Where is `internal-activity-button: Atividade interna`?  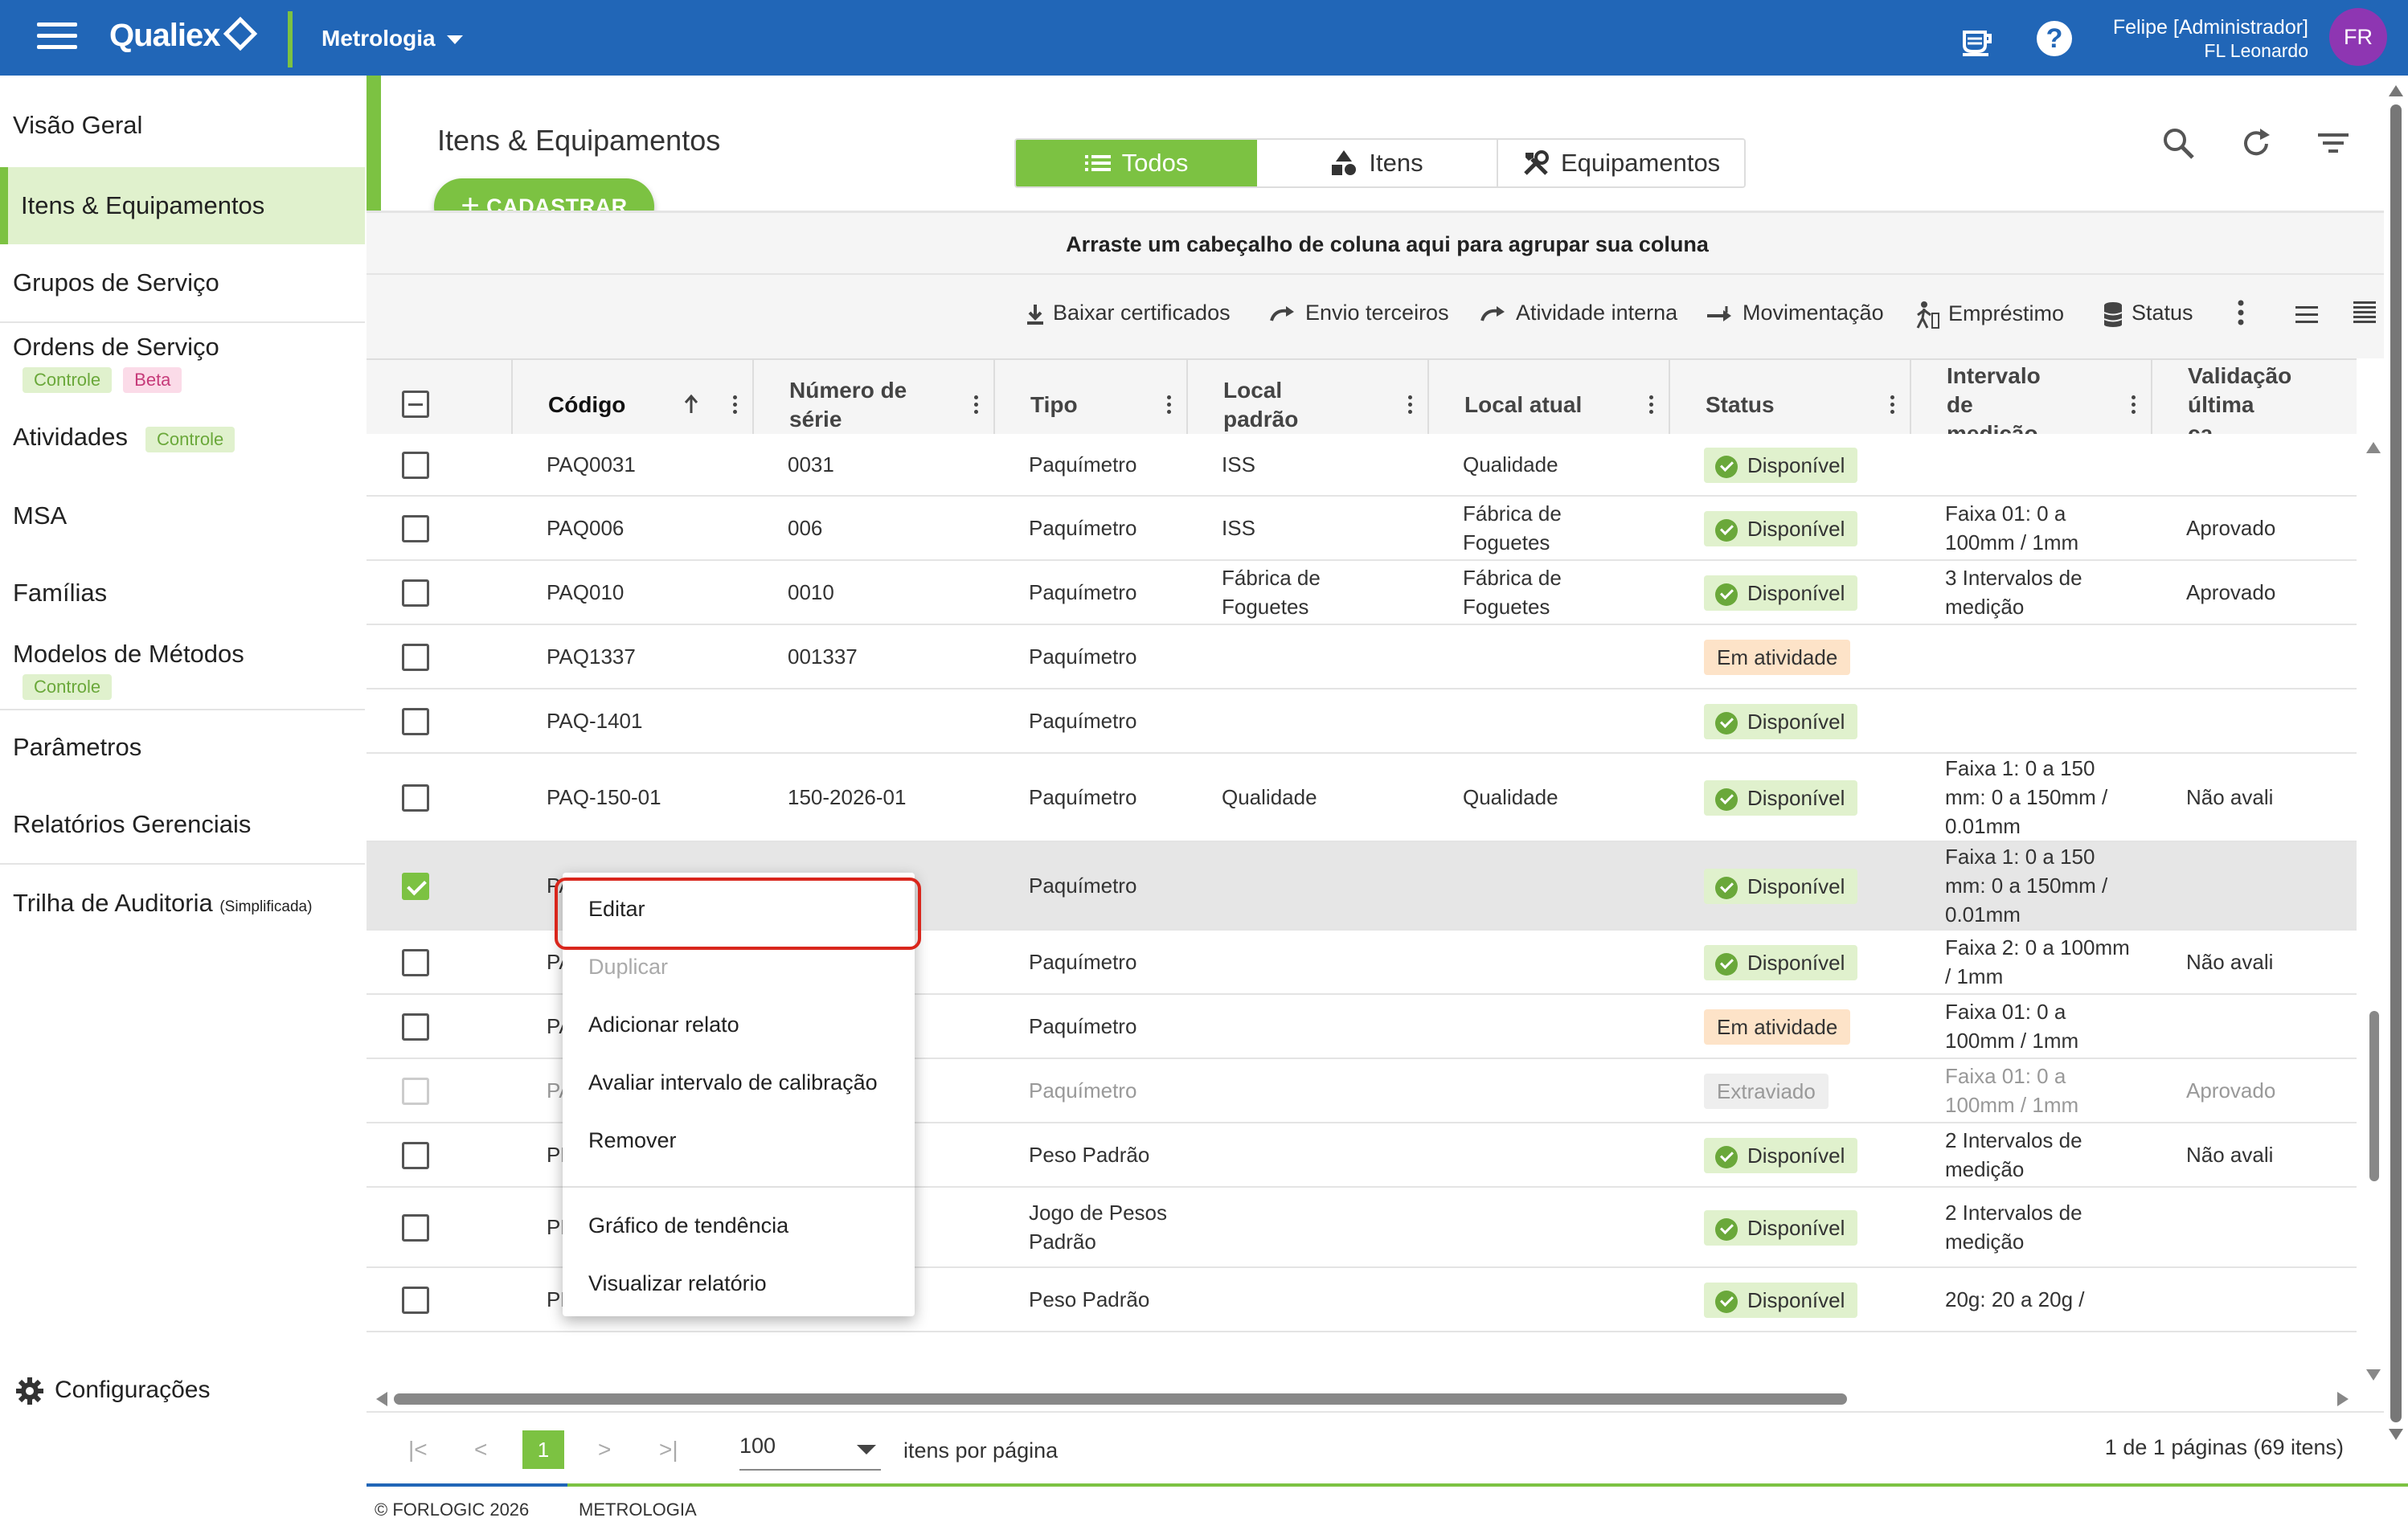
internal-activity-button: Atividade interna is located at coordinates (1578, 313).